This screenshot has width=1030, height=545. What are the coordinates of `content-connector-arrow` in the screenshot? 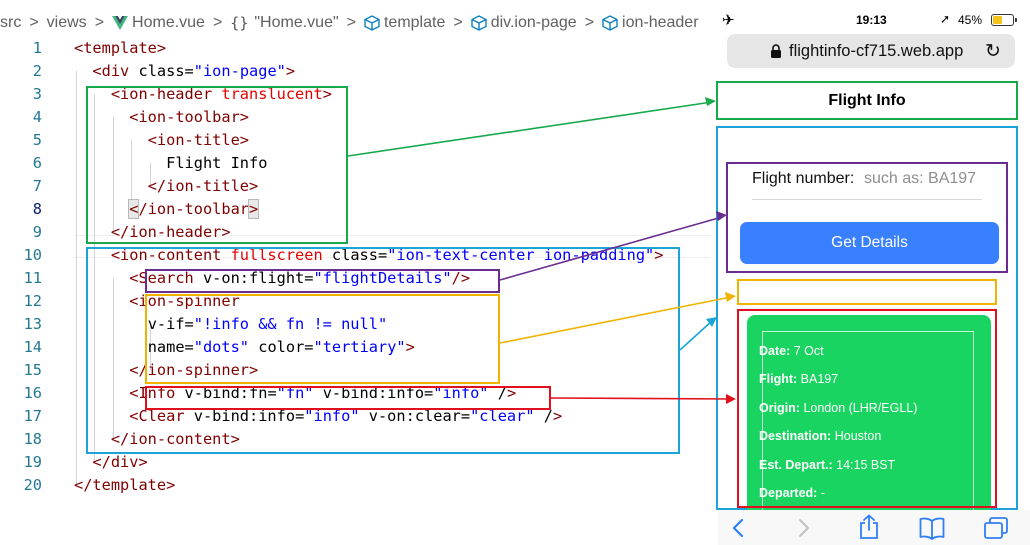 It's located at (696, 335).